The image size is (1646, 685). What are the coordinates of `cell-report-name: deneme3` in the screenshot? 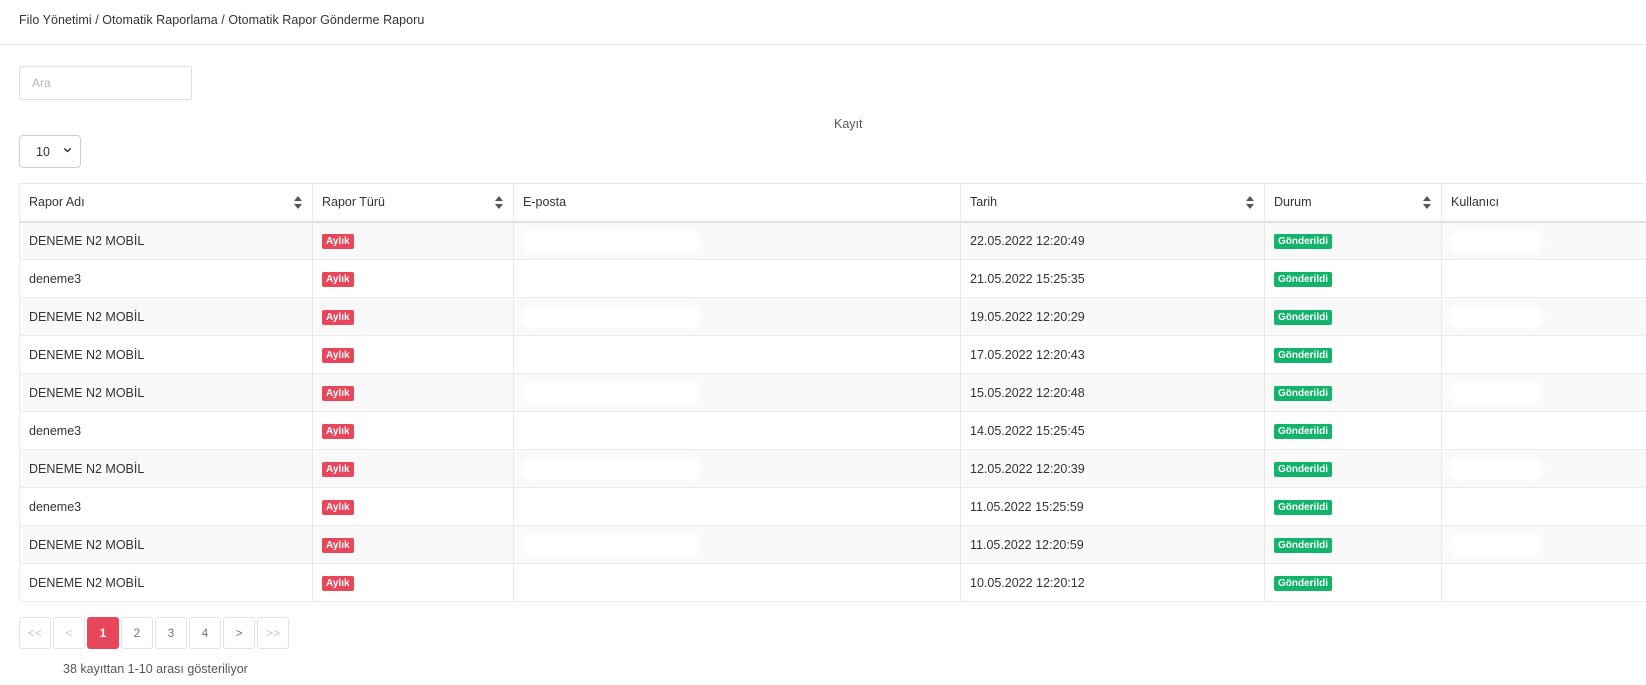 It's located at (166, 278).